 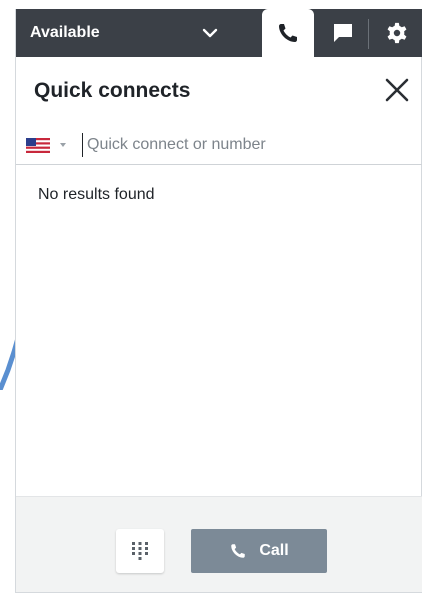 I want to click on chat-icon, so click(x=343, y=33).